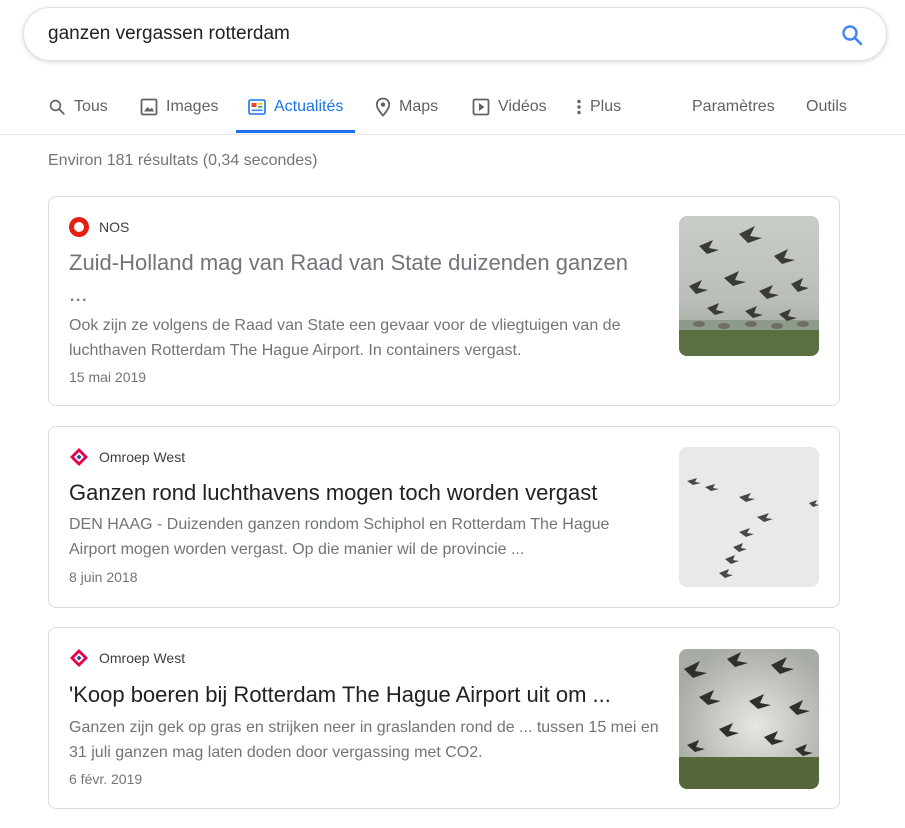 The width and height of the screenshot is (905, 828). What do you see at coordinates (419, 106) in the screenshot?
I see `tab-label: Maps` at bounding box center [419, 106].